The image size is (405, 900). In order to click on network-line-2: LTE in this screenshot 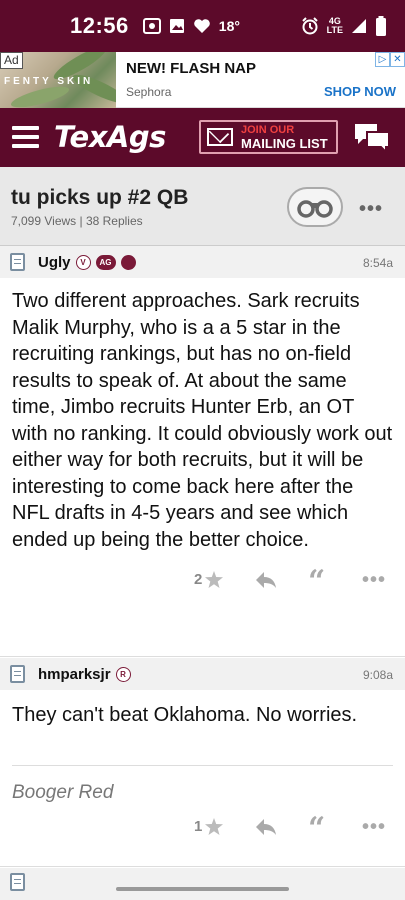, I will do `click(334, 30)`.